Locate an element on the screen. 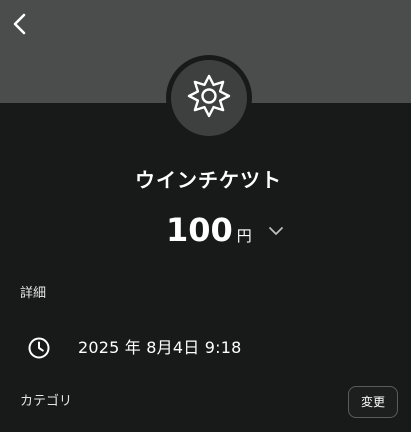 This screenshot has width=411, height=432. transaction-title: ウインチケツト is located at coordinates (208, 180).